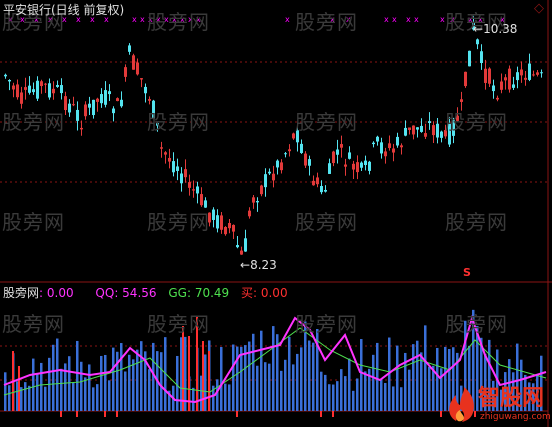 This screenshot has height=427, width=552. What do you see at coordinates (145, 293) in the screenshot?
I see `indicator-legend: 股旁网: 0.00 QQ: 54.56 GG: 70.49 买: 0.00` at bounding box center [145, 293].